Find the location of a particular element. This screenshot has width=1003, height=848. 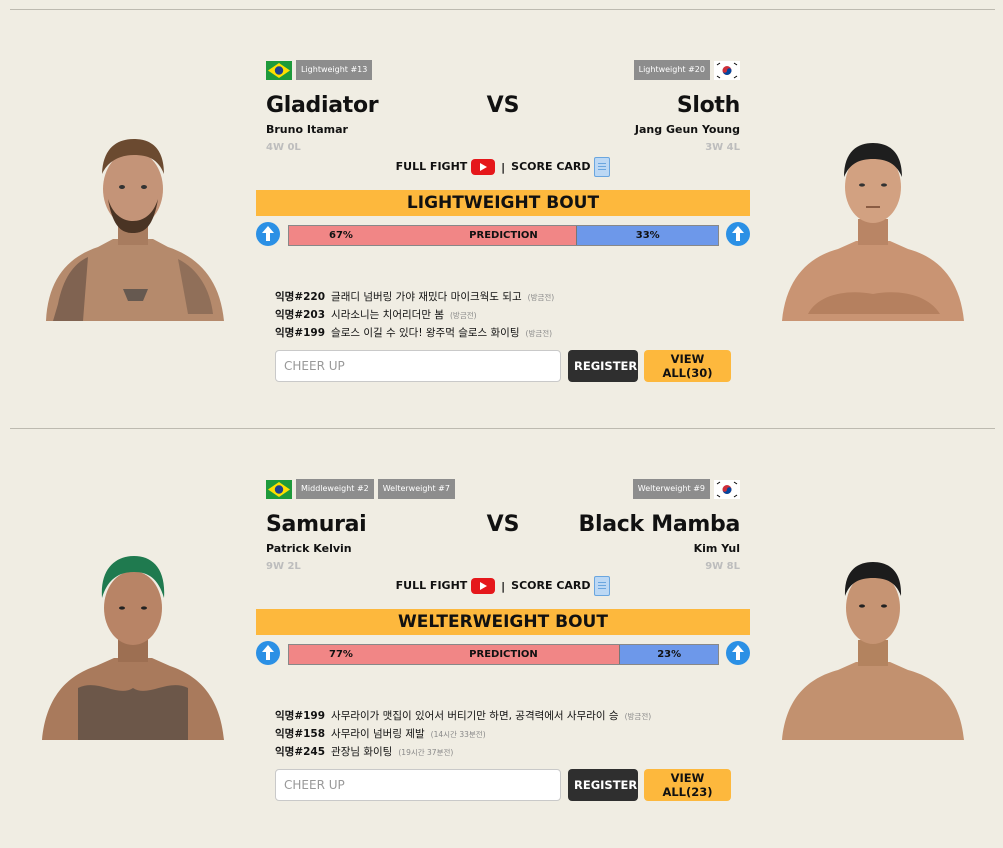

left-fighter-tags: Middleweight #2 Welterweight #7 is located at coordinates (360, 489).